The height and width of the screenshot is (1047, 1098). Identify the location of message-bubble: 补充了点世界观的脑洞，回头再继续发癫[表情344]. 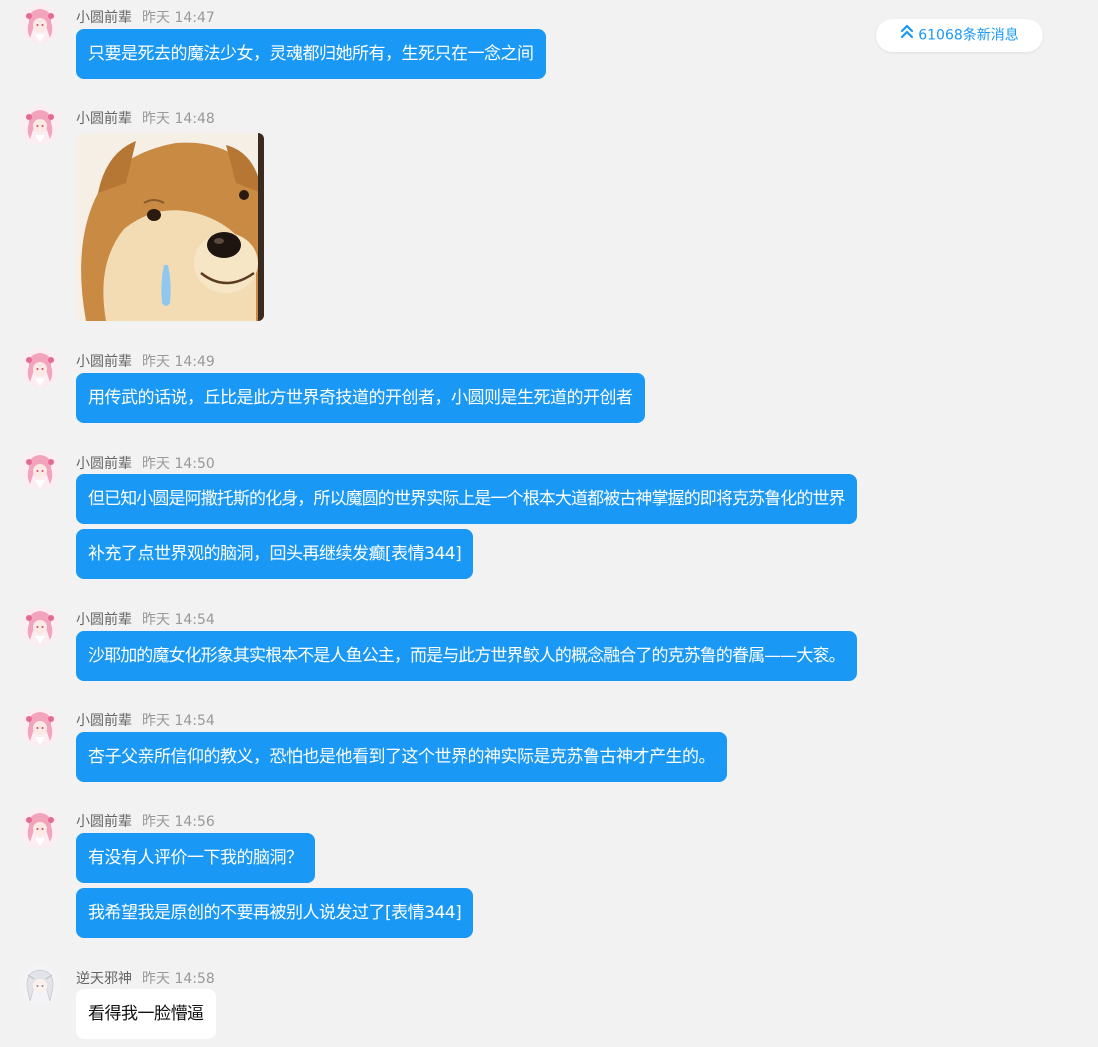
(275, 554).